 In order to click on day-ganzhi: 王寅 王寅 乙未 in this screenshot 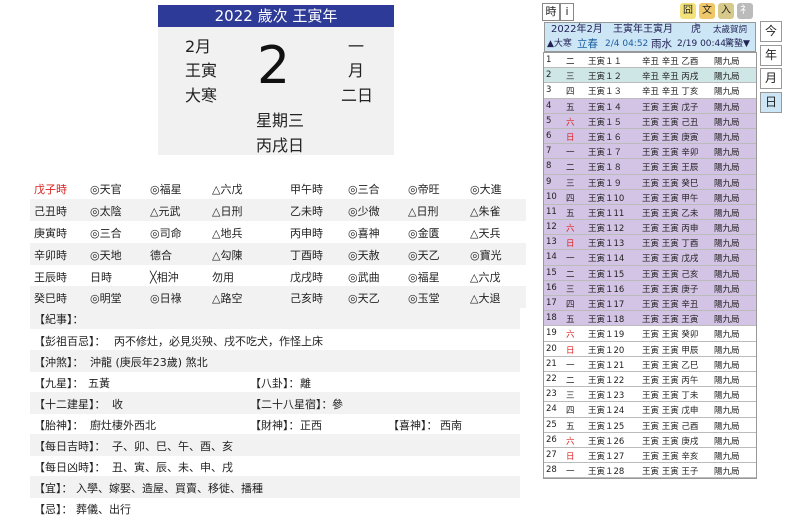, I will do `click(670, 213)`.